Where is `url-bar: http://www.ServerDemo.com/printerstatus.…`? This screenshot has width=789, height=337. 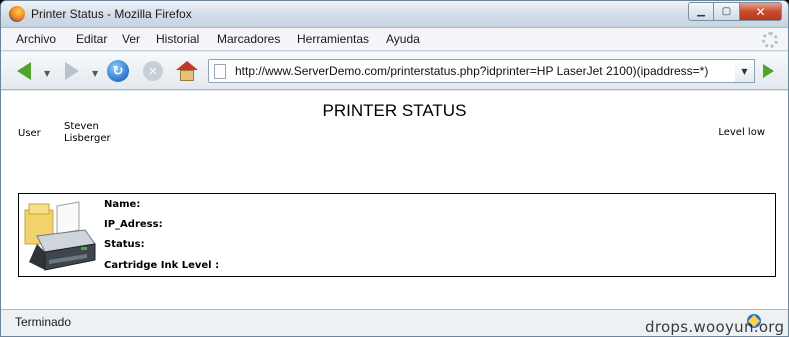
url-bar: http://www.ServerDemo.com/printerstatus.… is located at coordinates (481, 71).